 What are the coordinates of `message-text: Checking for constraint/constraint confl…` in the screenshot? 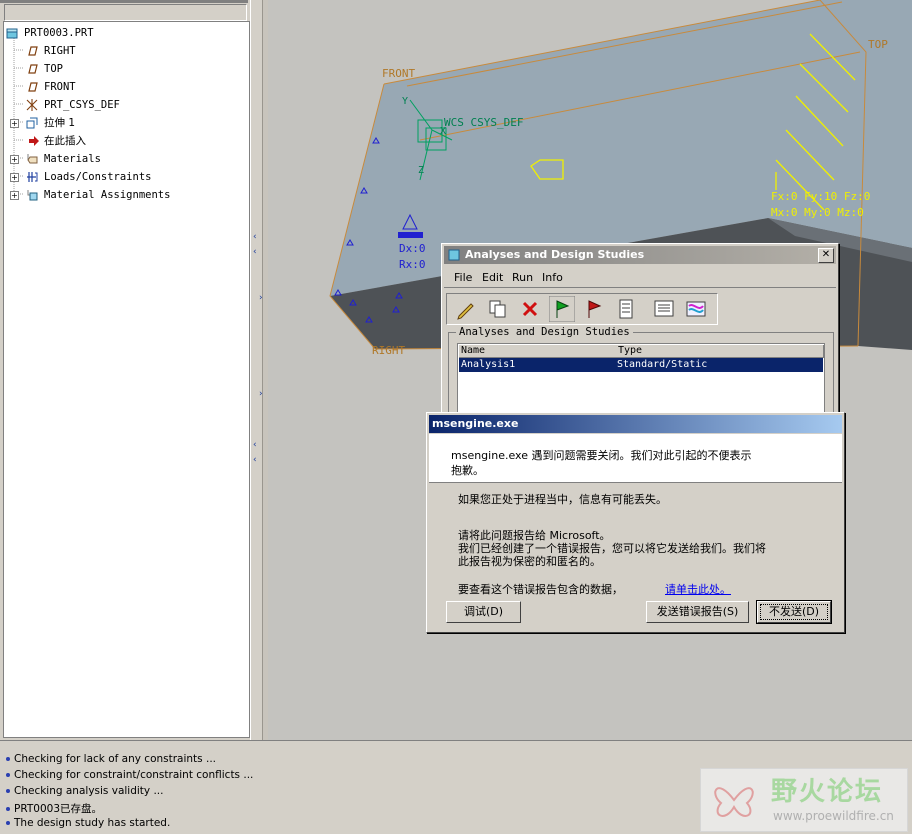 It's located at (134, 775).